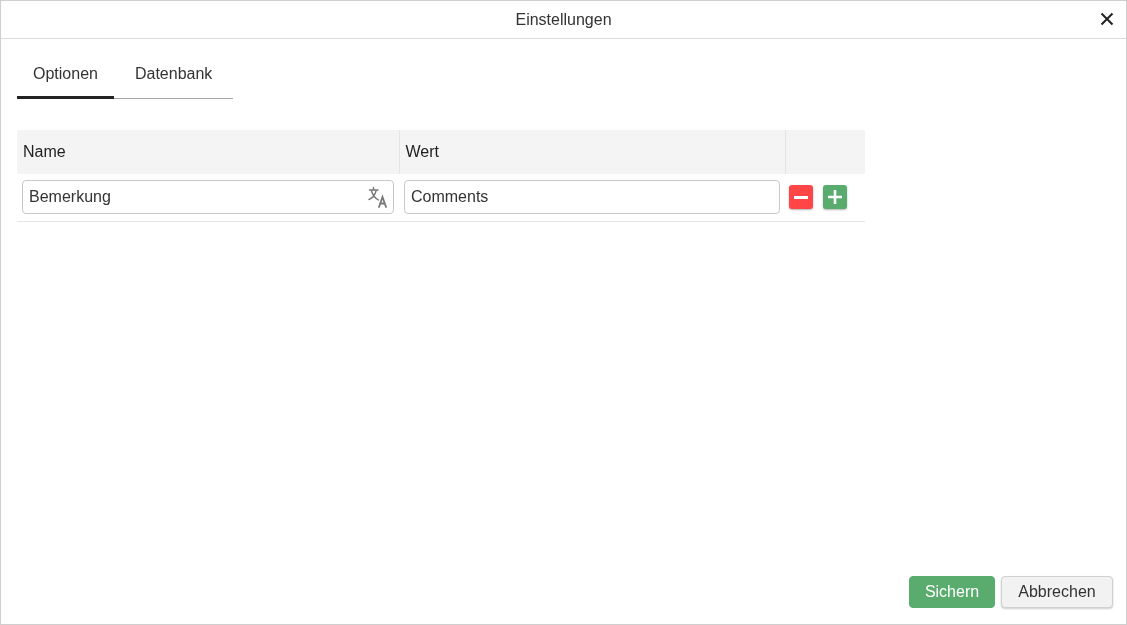 This screenshot has width=1127, height=625. Describe the element at coordinates (592, 152) in the screenshot. I see `column-header: Wert` at that location.